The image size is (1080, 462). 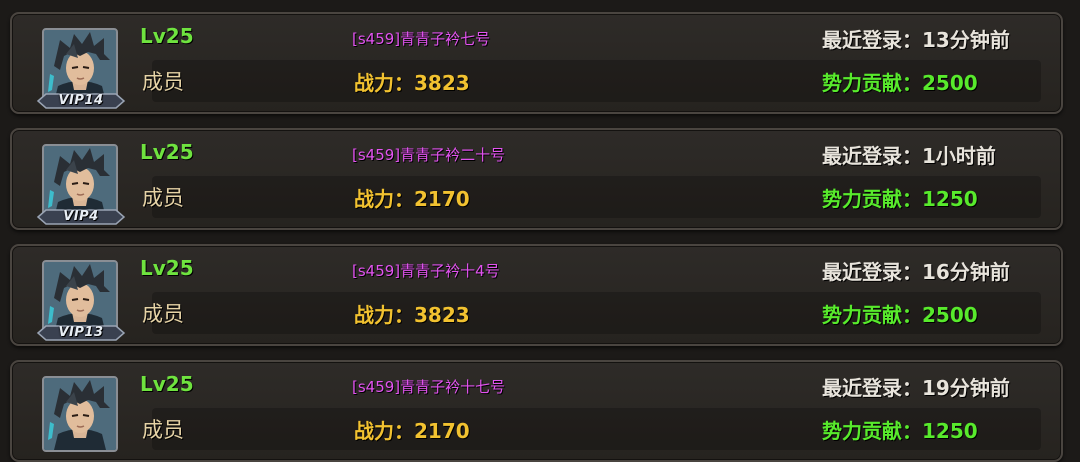 I want to click on member-last-login: 最近登录：16分钟前, so click(x=916, y=270).